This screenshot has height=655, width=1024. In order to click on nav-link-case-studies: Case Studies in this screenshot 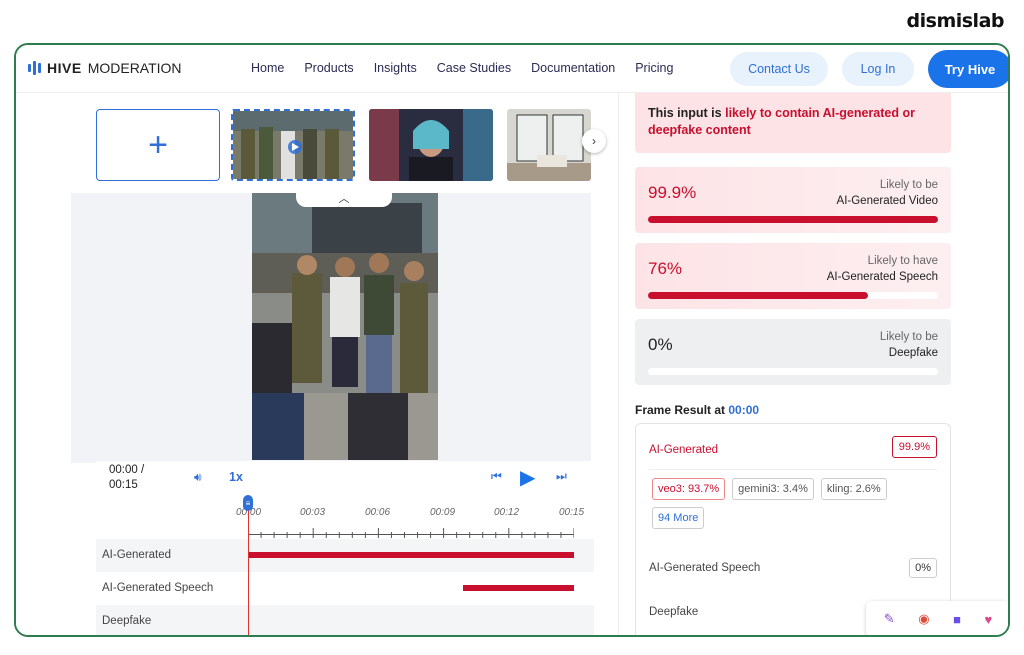, I will do `click(474, 68)`.